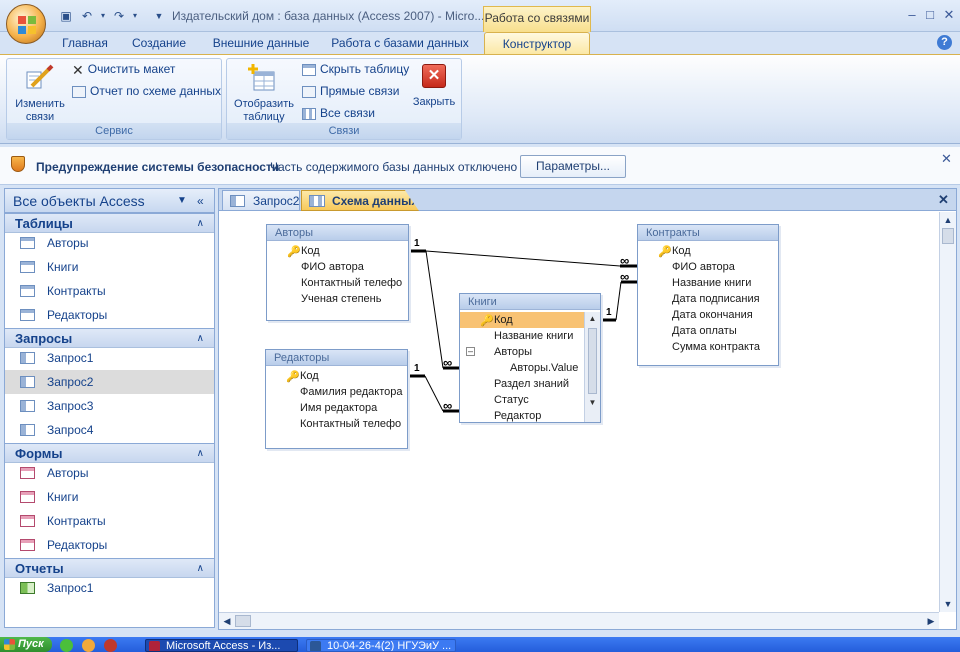 The image size is (960, 652). Describe the element at coordinates (513, 352) in the screenshot. I see `field-label: Авторы` at that location.